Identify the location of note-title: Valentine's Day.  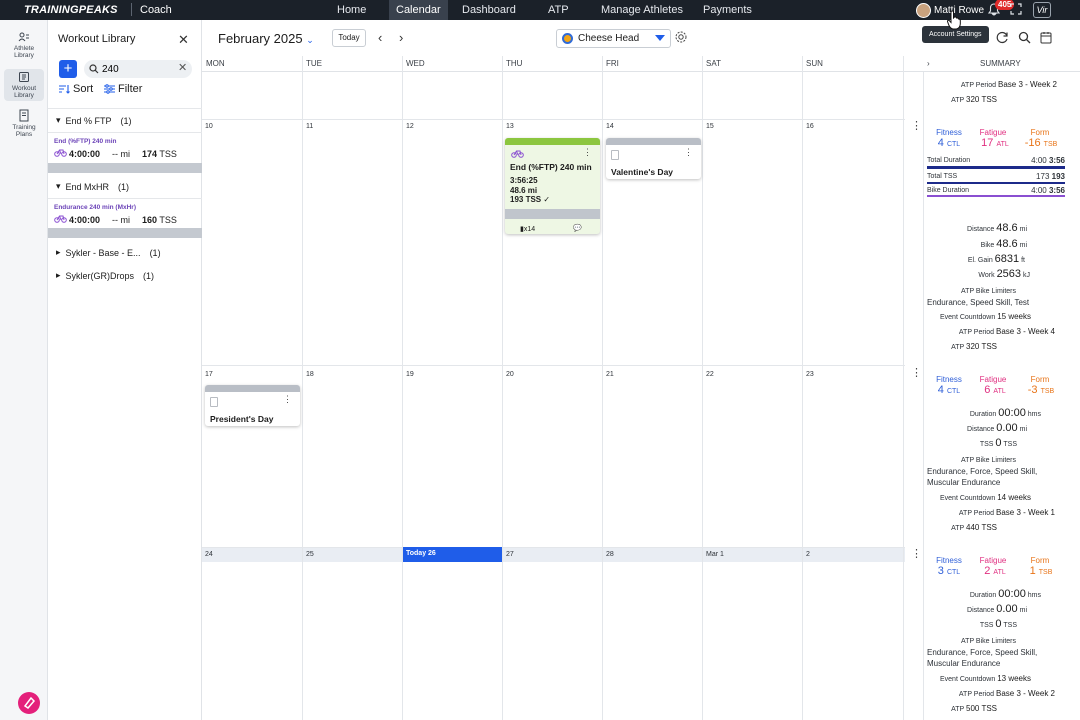
(642, 172).